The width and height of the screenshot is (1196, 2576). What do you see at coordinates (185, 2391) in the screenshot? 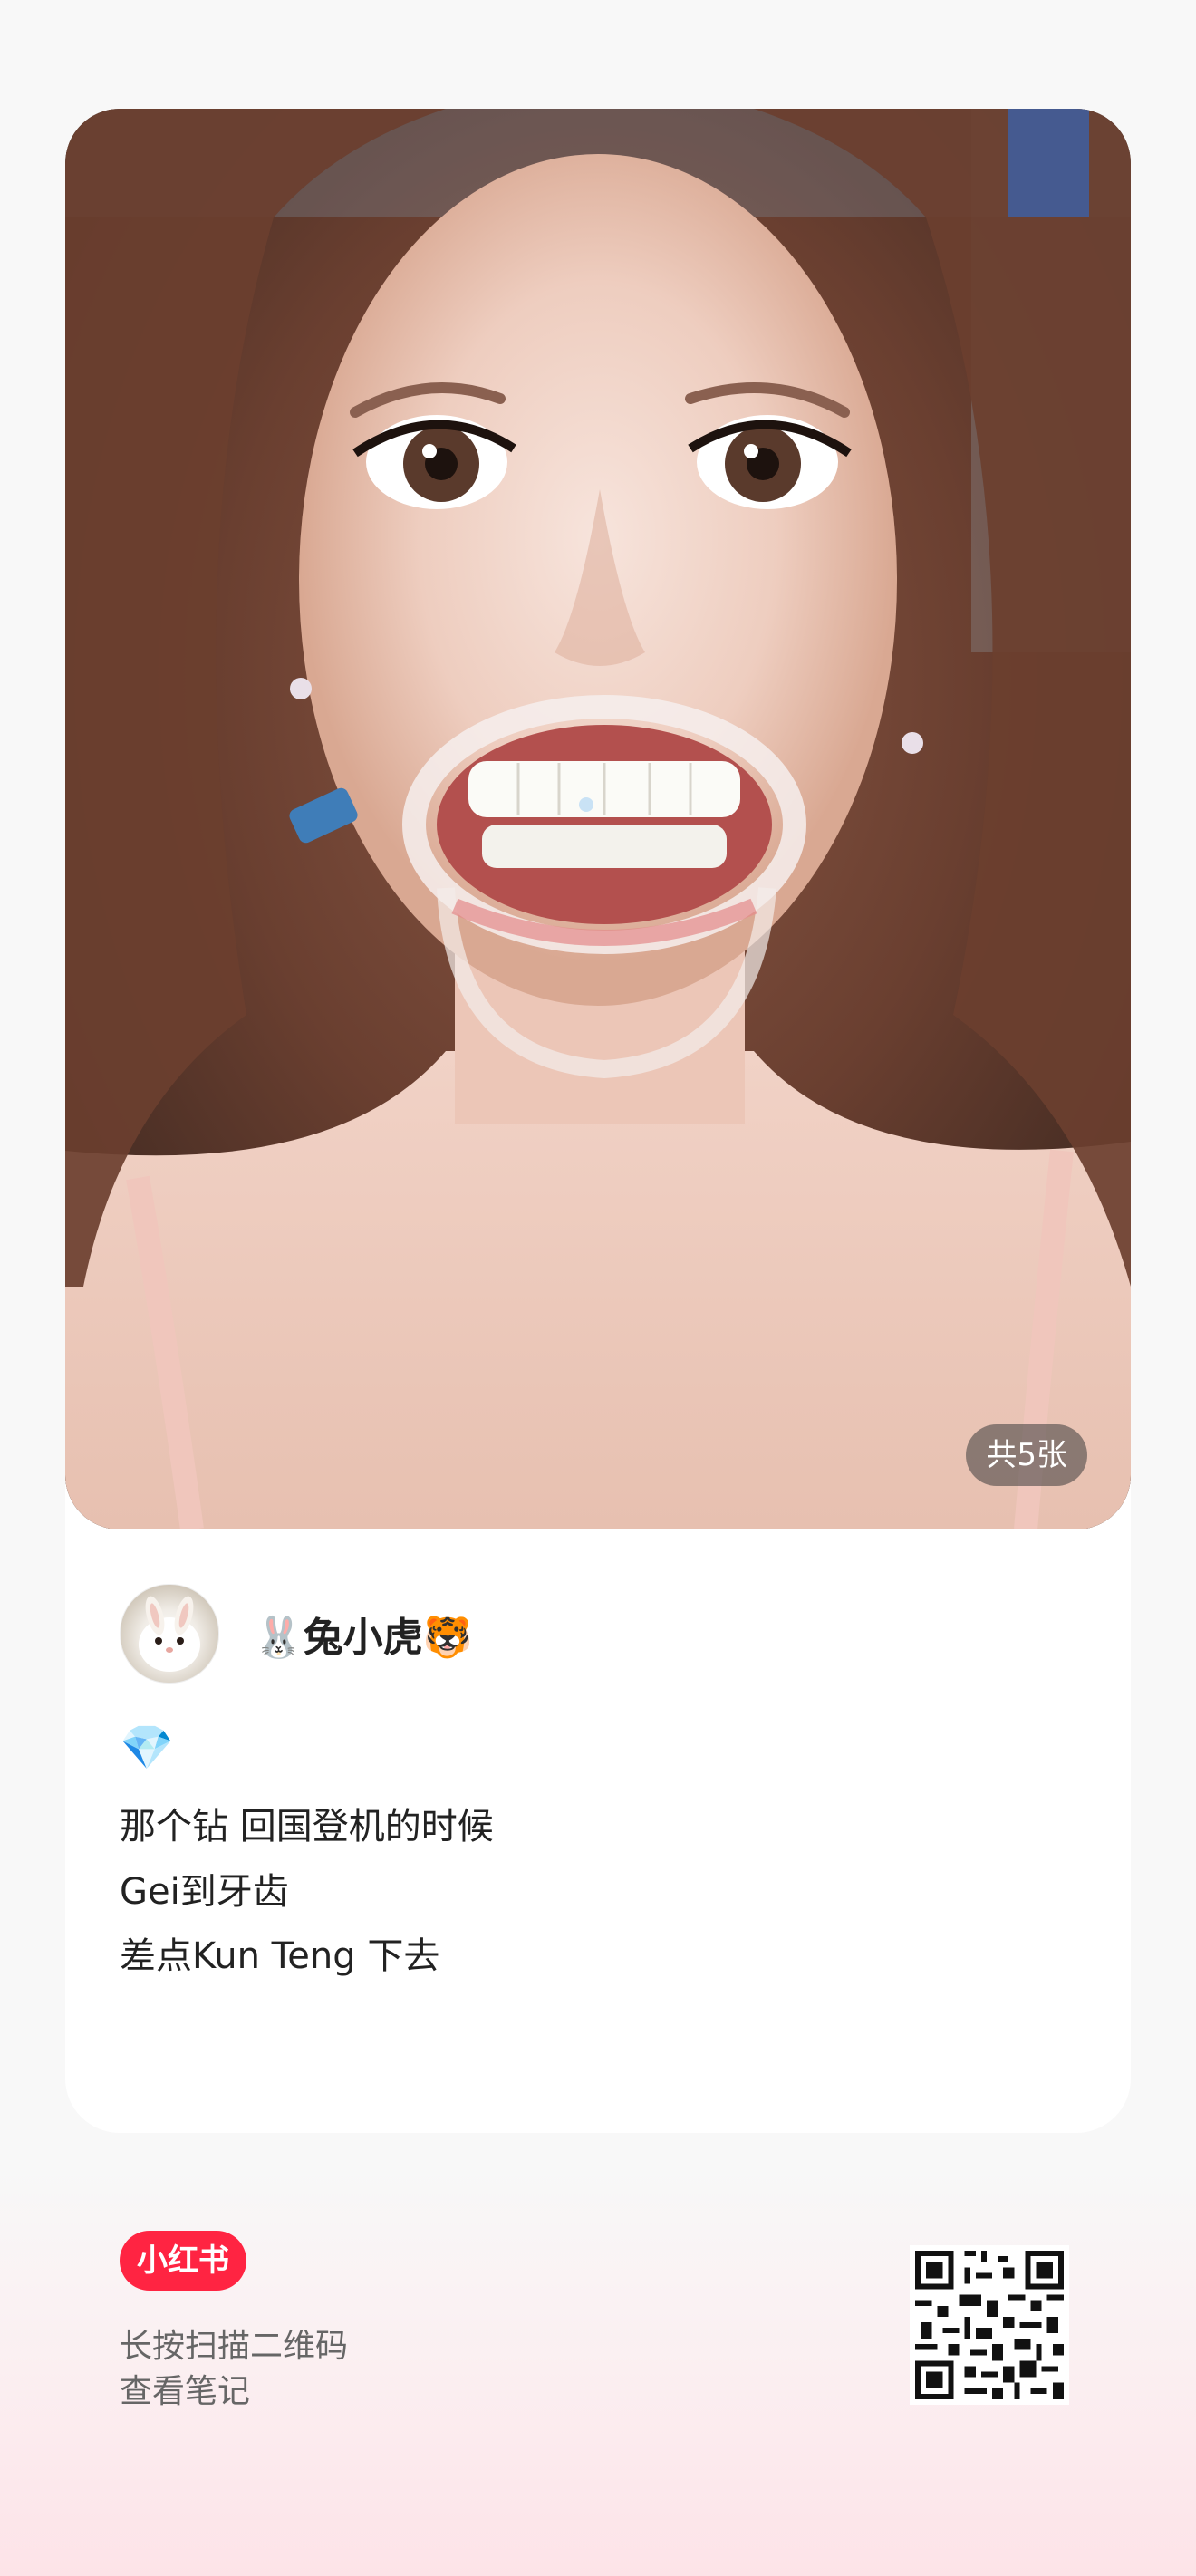
I see `scan-hint-line-2: 查看笔记` at bounding box center [185, 2391].